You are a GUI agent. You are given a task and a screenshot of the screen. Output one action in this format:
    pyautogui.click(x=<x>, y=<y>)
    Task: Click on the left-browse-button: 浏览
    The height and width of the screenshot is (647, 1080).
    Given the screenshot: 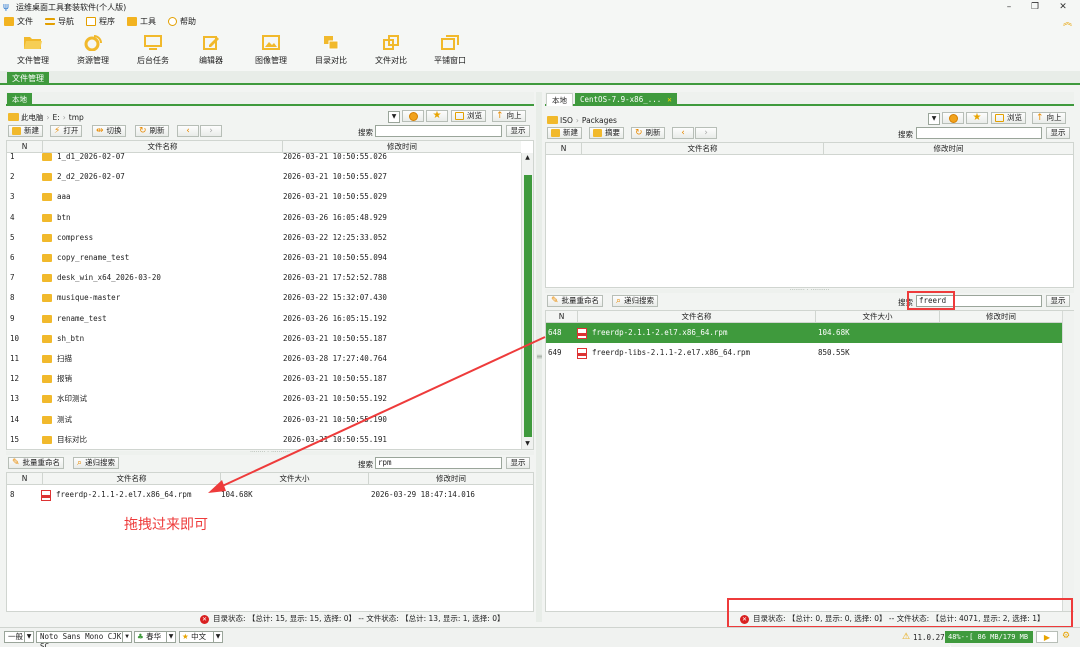 What is the action you would take?
    pyautogui.click(x=468, y=116)
    